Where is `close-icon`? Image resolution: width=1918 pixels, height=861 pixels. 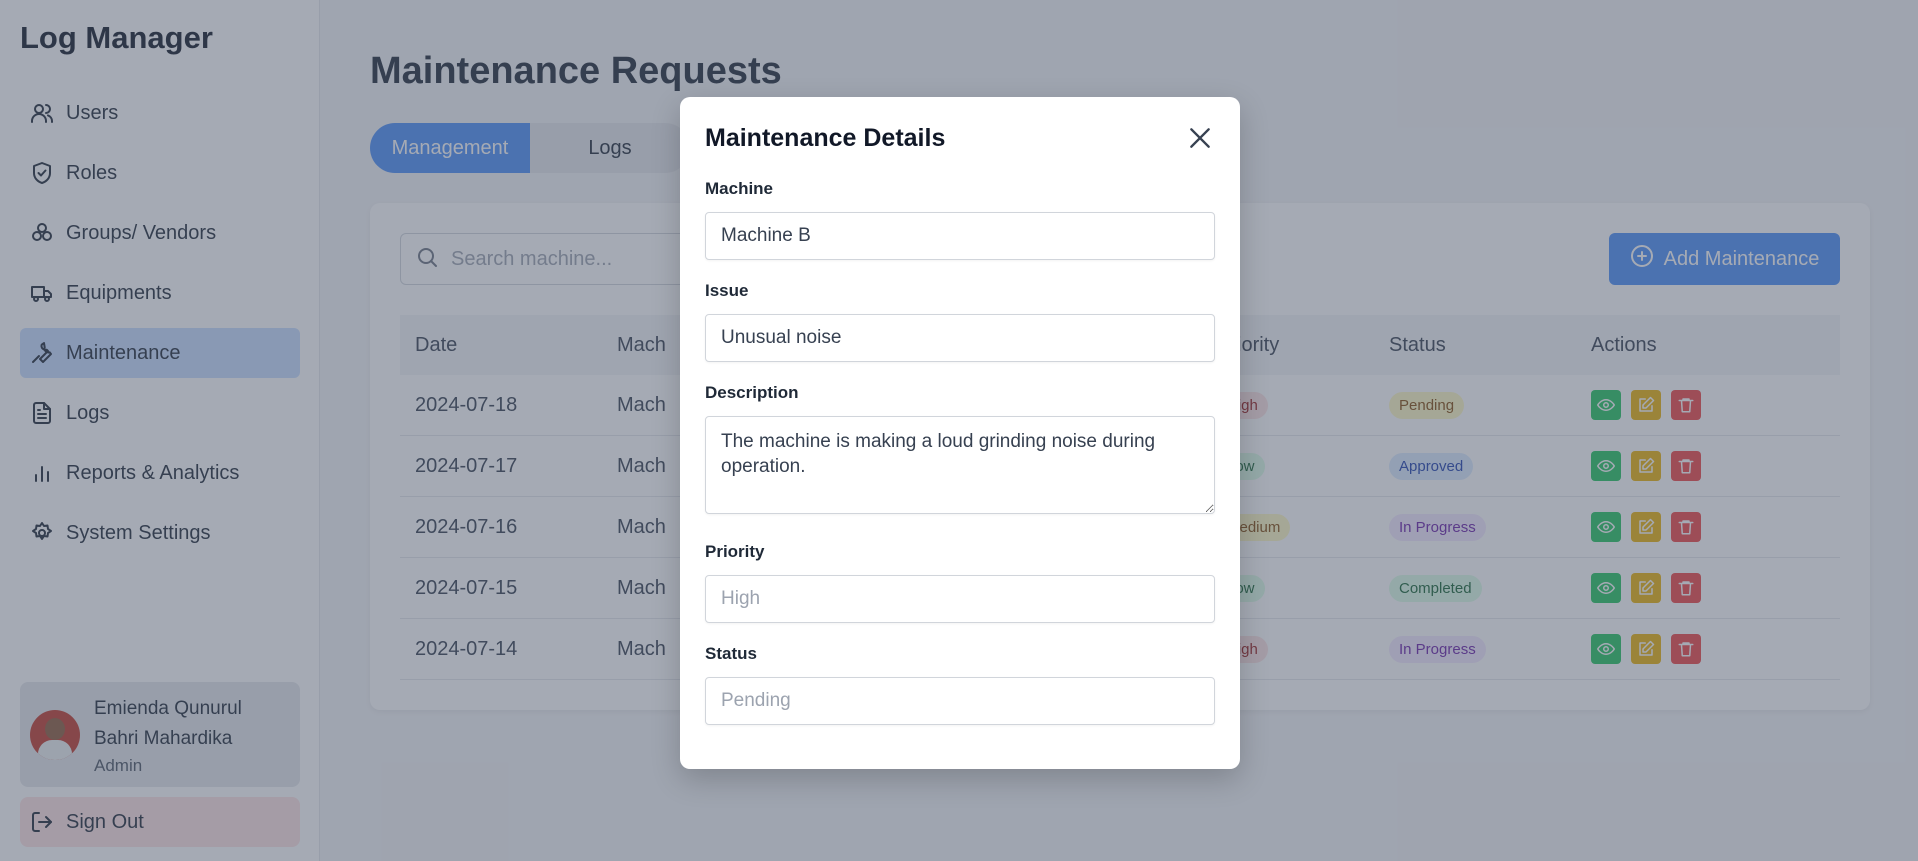
close-icon is located at coordinates (1200, 138).